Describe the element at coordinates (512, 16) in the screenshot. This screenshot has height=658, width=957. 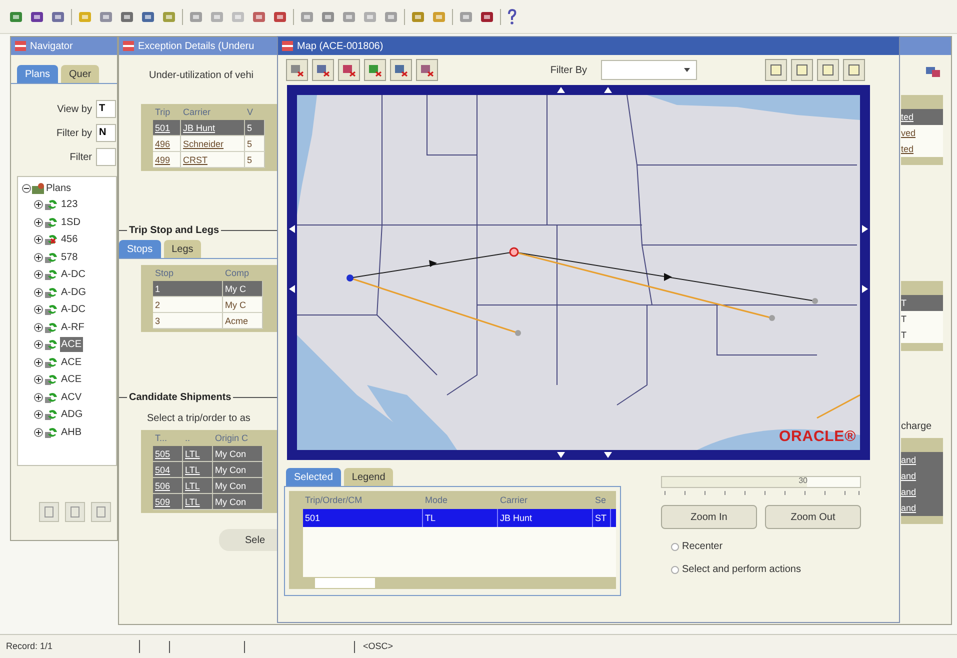
I see `help-icon` at that location.